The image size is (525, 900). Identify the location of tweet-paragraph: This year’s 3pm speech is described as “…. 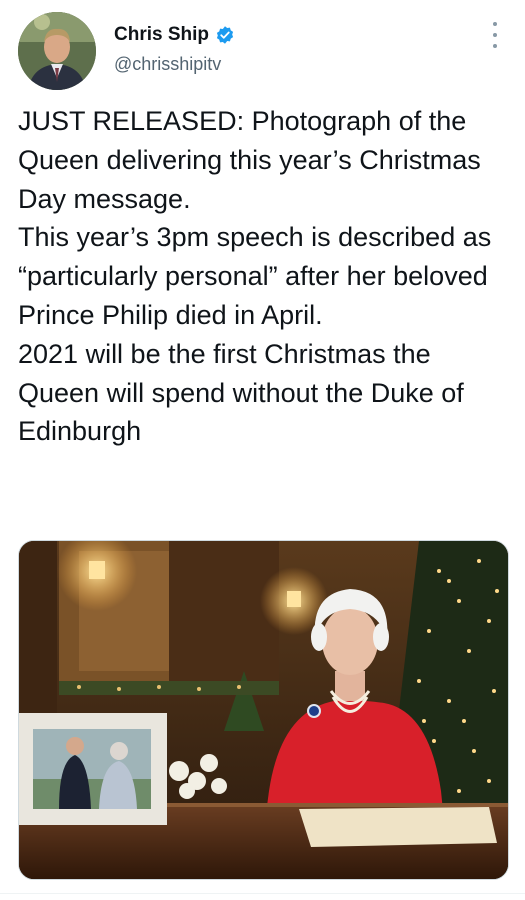
(255, 276).